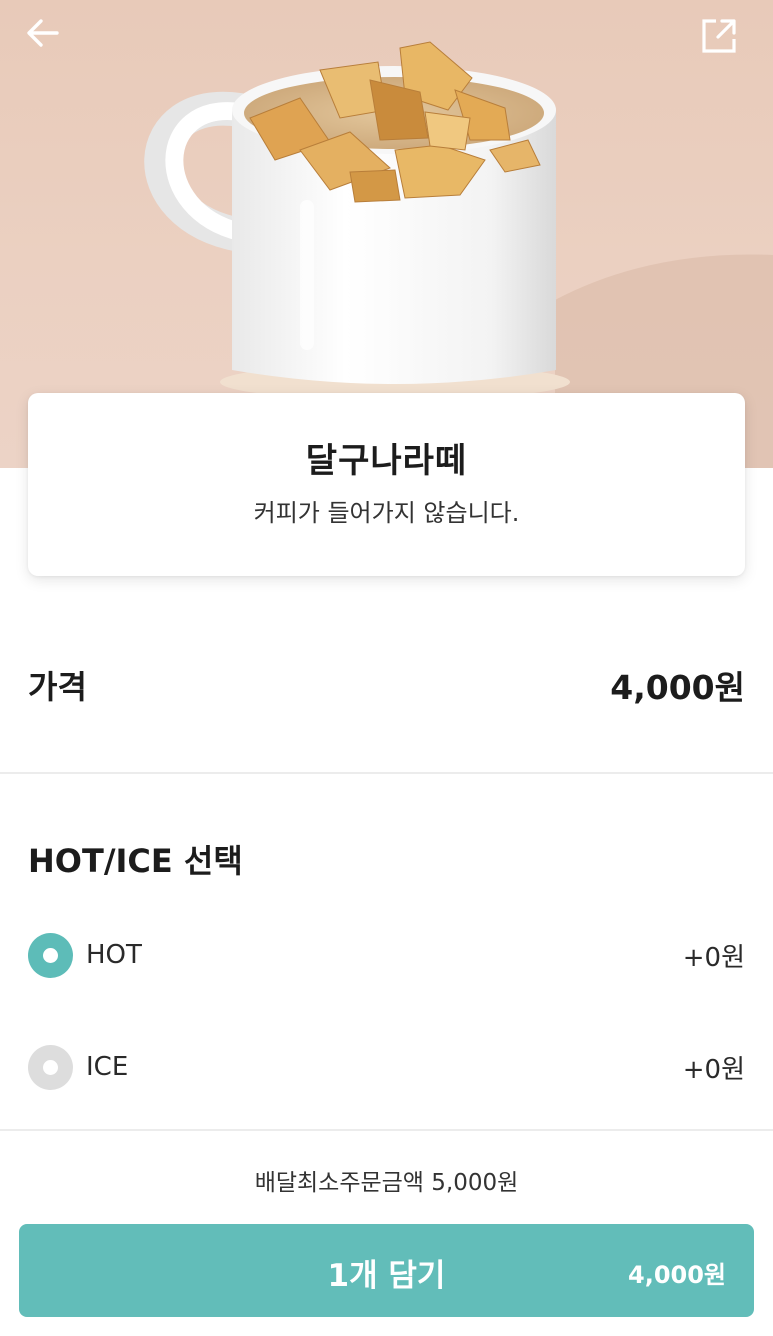  I want to click on share-button, so click(725, 42).